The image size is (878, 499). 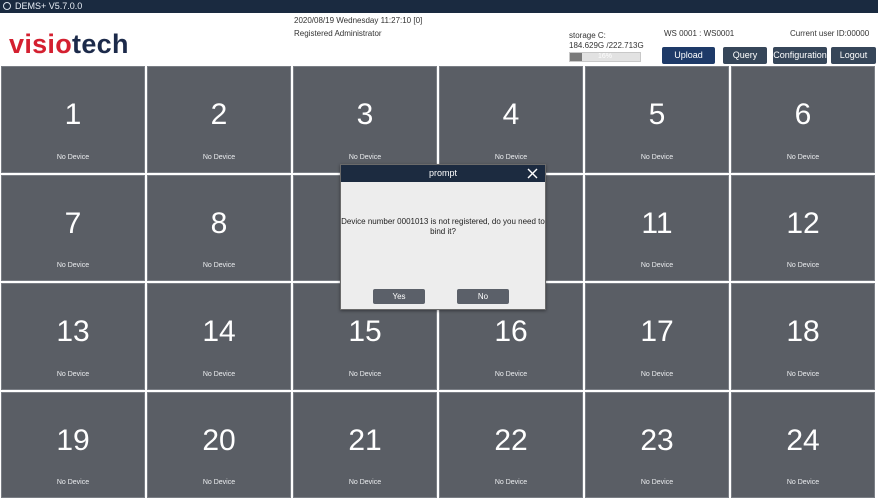 What do you see at coordinates (803, 114) in the screenshot?
I see `tile-number: 6` at bounding box center [803, 114].